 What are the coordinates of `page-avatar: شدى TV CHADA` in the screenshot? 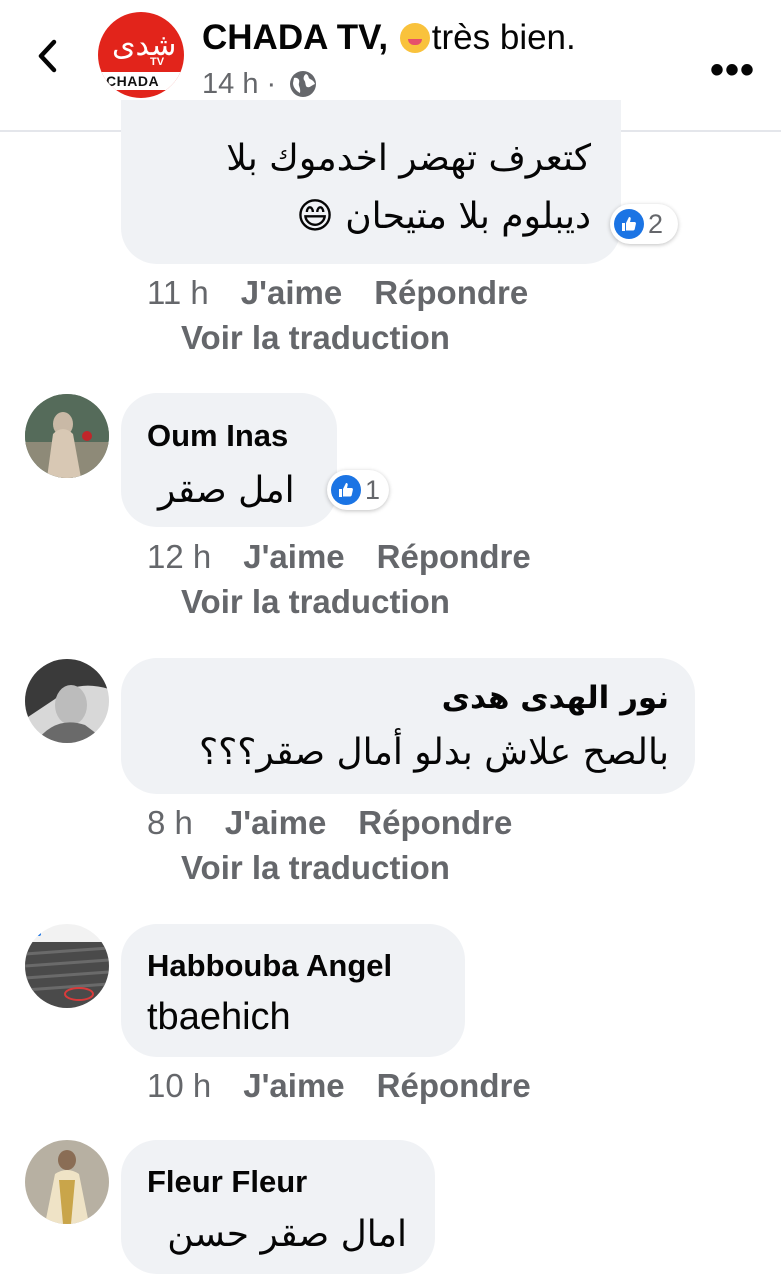 It's located at (141, 55).